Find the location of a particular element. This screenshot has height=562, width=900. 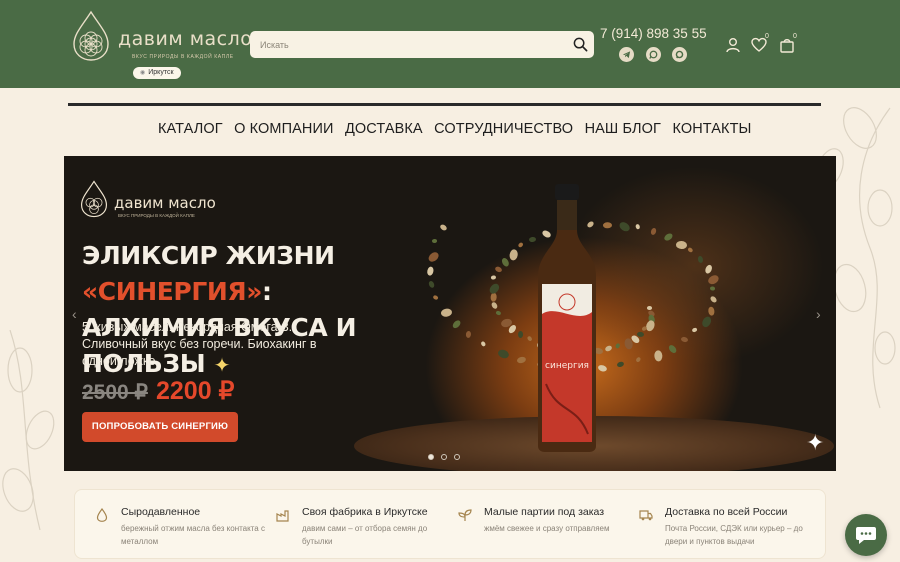

chat-widget-button is located at coordinates (866, 535).